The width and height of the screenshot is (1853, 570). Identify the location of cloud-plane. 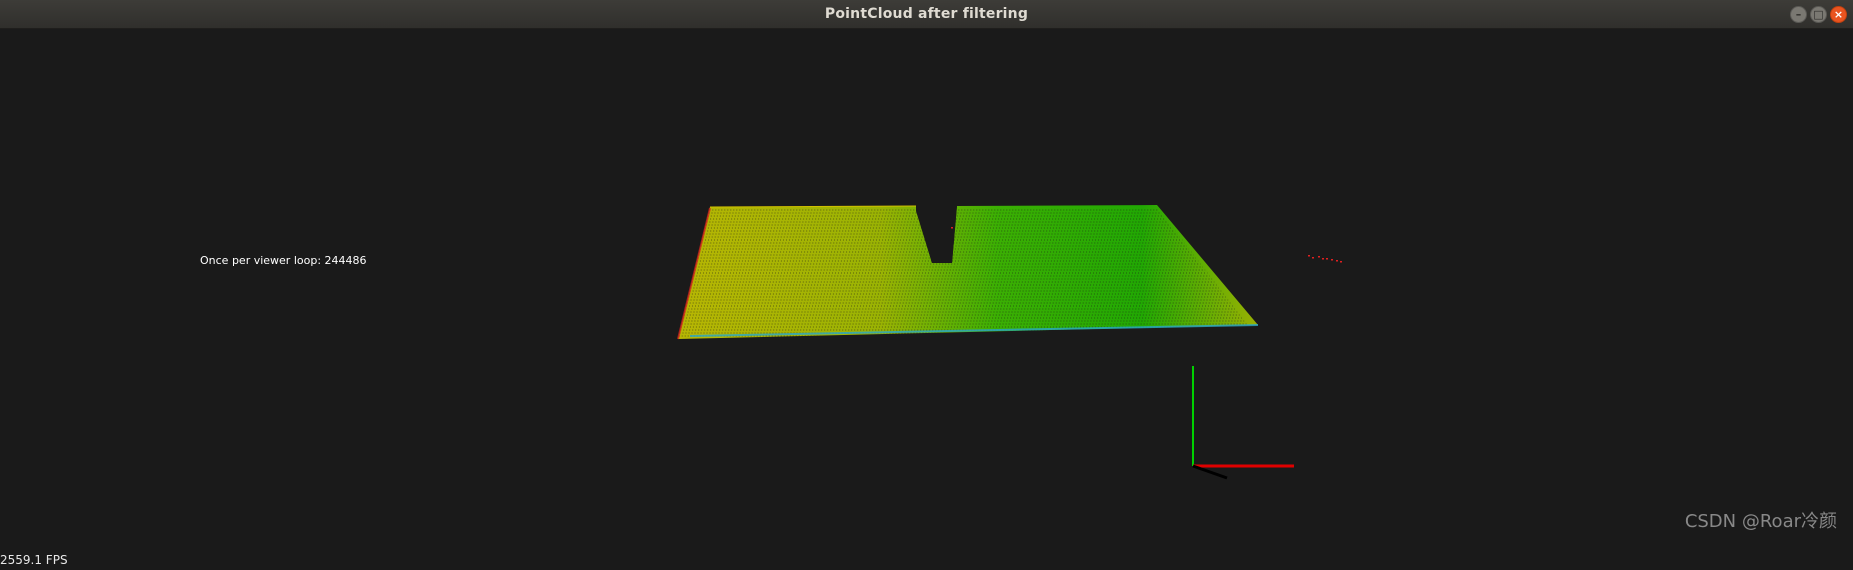
(968, 272).